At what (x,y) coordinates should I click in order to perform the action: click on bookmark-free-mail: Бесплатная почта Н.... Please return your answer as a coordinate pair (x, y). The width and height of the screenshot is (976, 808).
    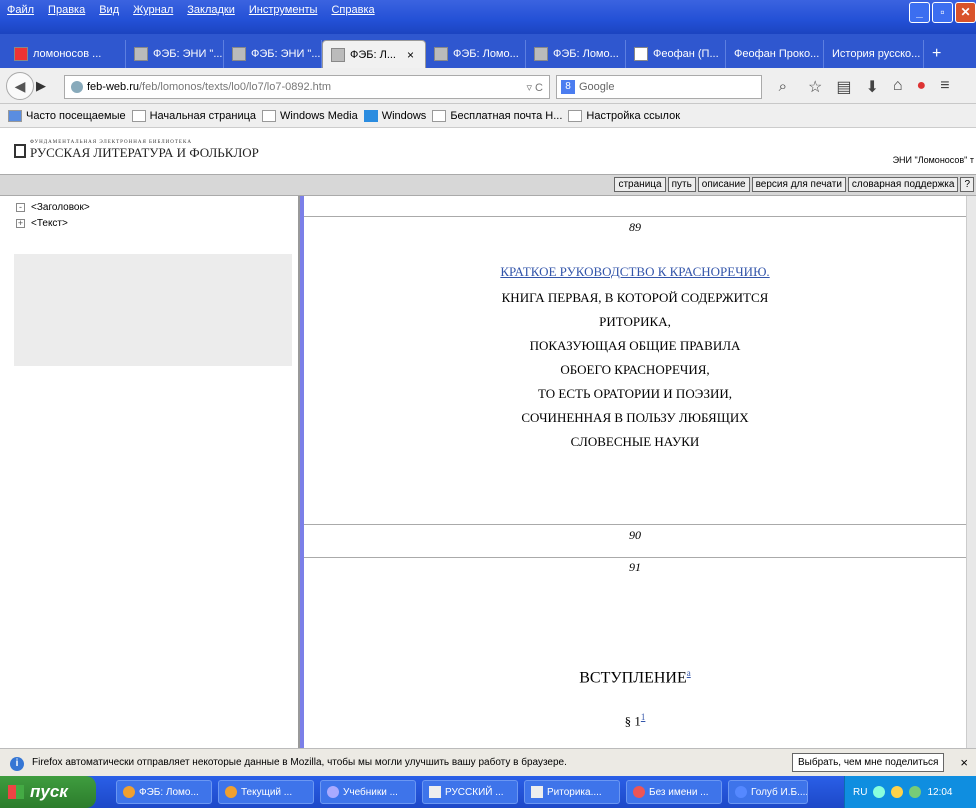
    Looking at the image, I should click on (497, 115).